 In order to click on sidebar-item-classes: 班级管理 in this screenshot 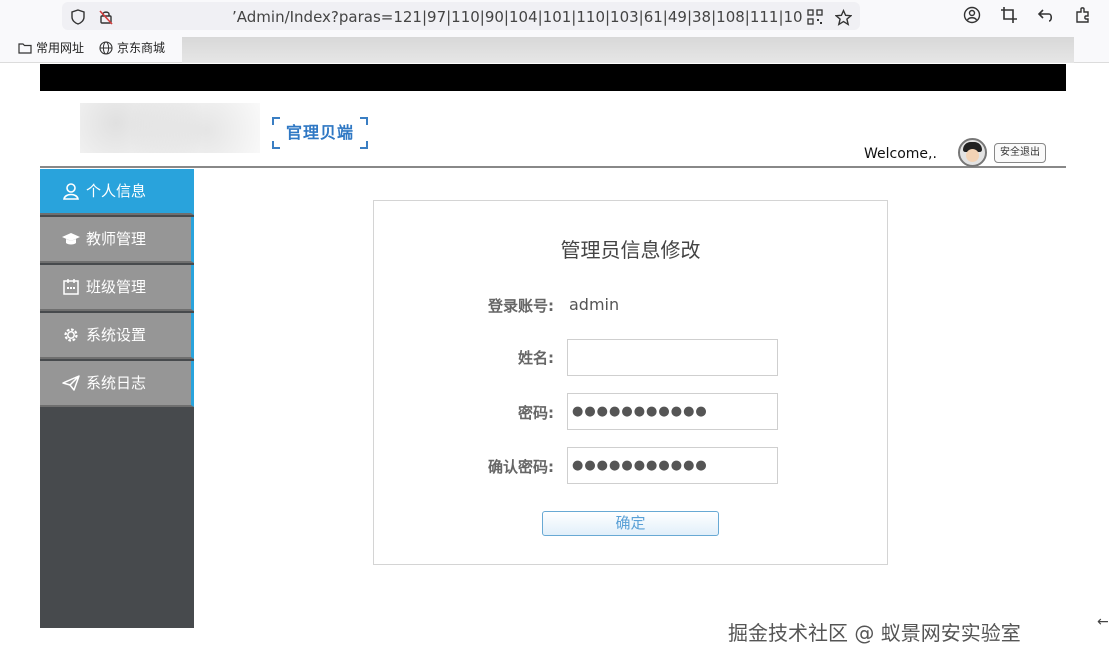, I will do `click(117, 288)`.